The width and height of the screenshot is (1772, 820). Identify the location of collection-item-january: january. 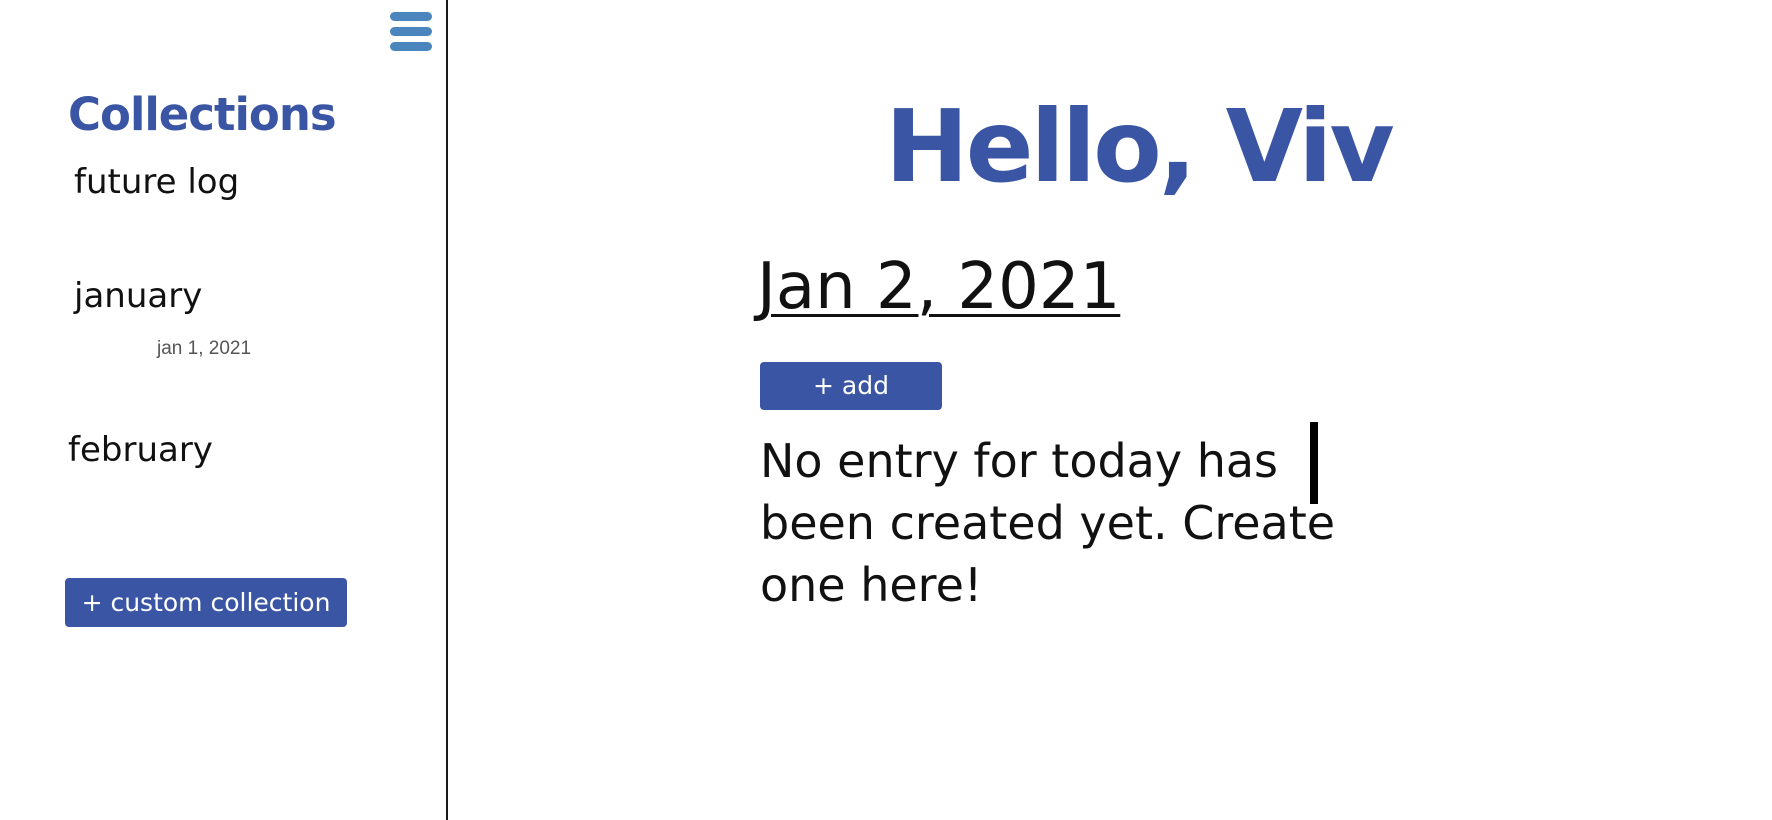
(138, 296).